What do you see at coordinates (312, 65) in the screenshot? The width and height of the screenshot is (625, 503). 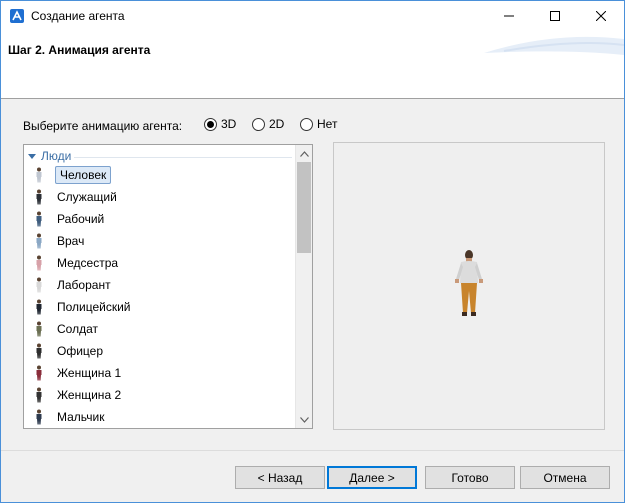 I see `wizard-header: Шаг 2. Анимация агента` at bounding box center [312, 65].